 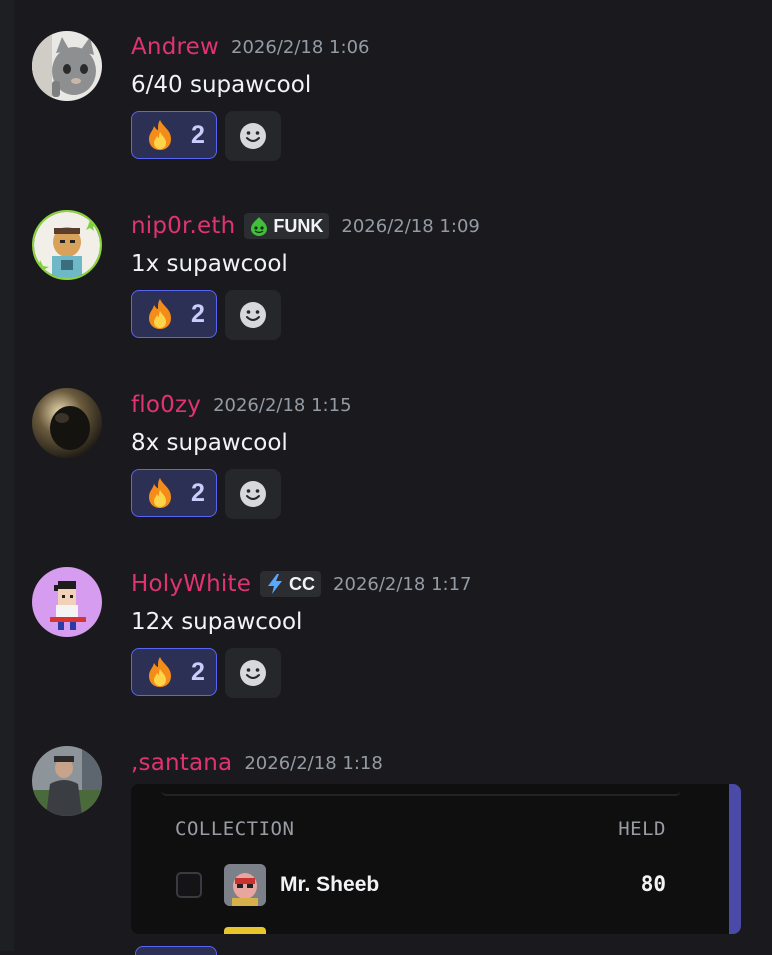 I want to click on held-count: 80, so click(x=653, y=884).